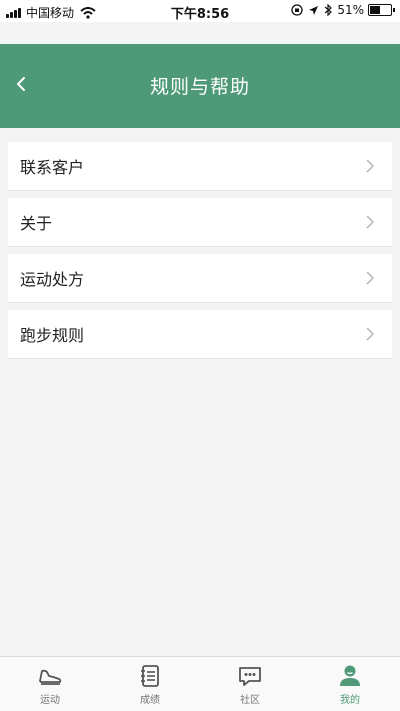 Image resolution: width=400 pixels, height=711 pixels. I want to click on battery-icon, so click(381, 10).